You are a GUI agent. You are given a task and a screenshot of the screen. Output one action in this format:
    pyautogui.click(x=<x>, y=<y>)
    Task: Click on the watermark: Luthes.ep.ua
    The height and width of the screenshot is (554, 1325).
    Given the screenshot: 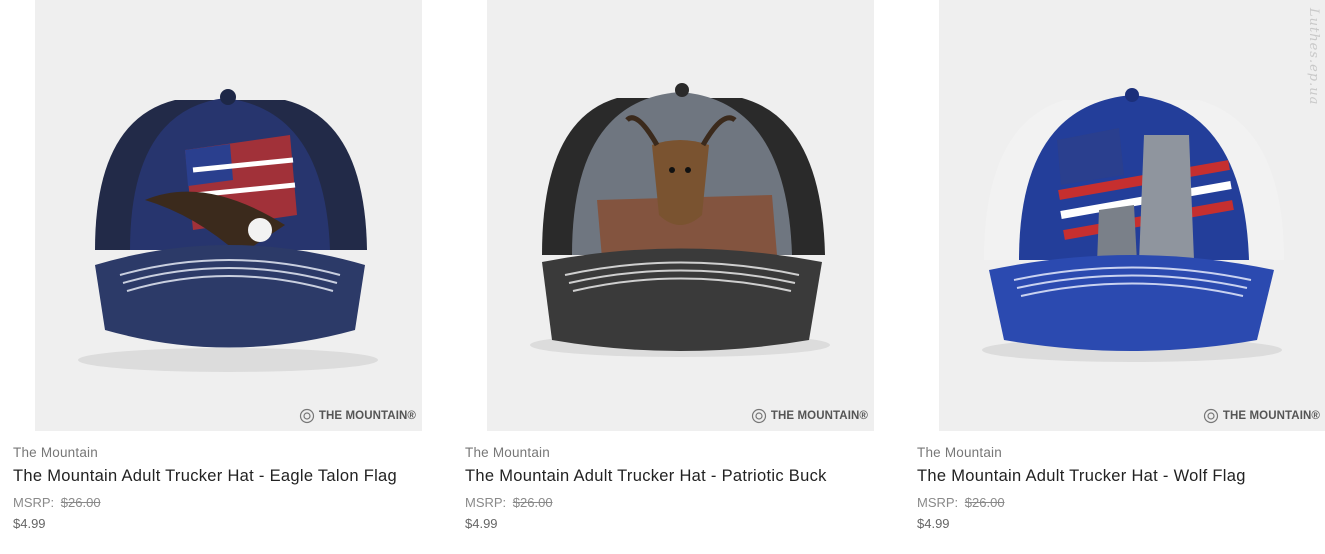 What is the action you would take?
    pyautogui.click(x=1313, y=57)
    